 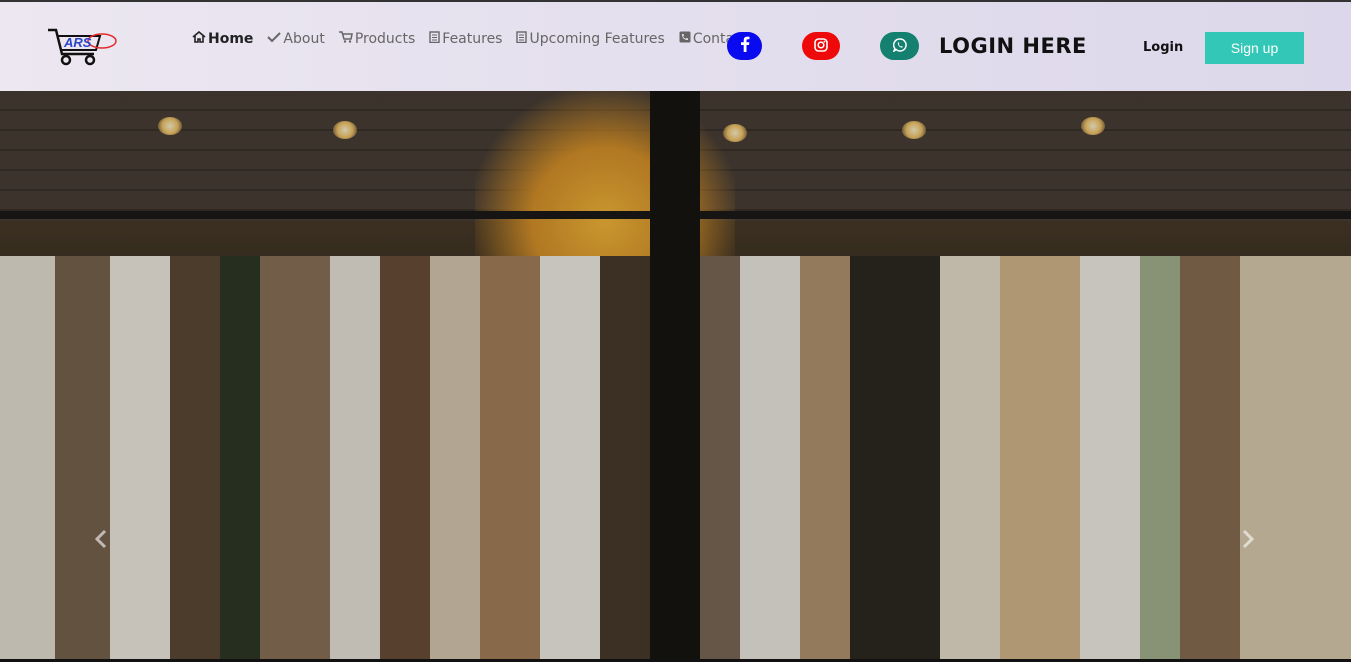 What do you see at coordinates (685, 39) in the screenshot?
I see `phone-icon` at bounding box center [685, 39].